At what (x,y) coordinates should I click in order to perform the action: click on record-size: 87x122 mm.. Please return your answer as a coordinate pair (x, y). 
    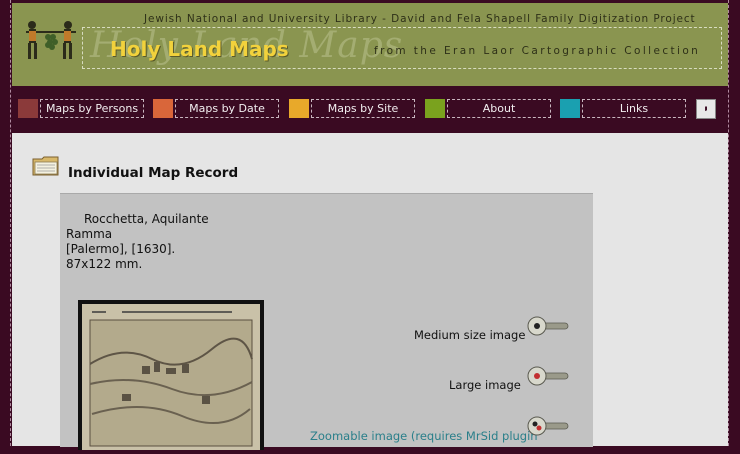
    Looking at the image, I should click on (104, 264).